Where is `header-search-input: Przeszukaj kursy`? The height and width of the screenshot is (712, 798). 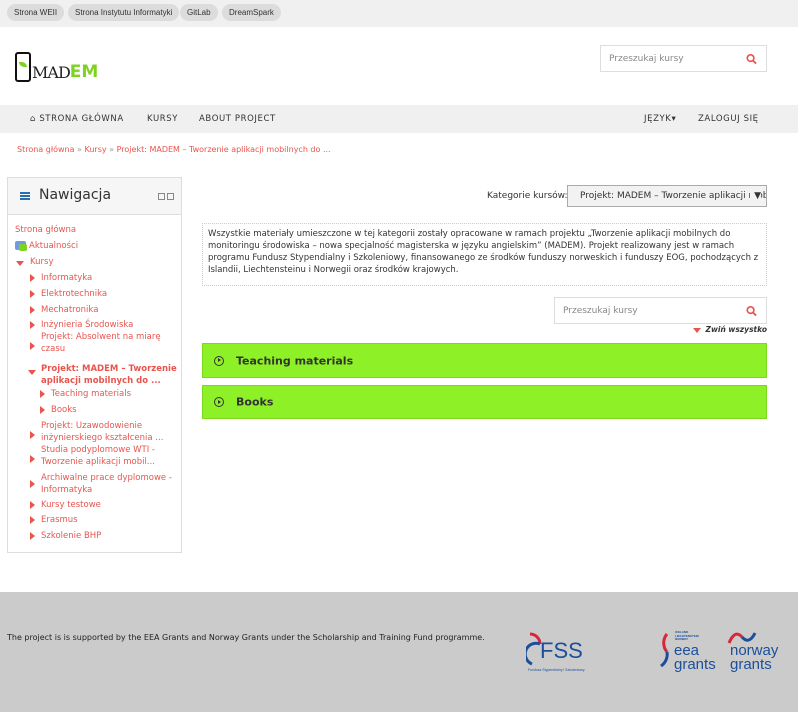 header-search-input: Przeszukaj kursy is located at coordinates (683, 58).